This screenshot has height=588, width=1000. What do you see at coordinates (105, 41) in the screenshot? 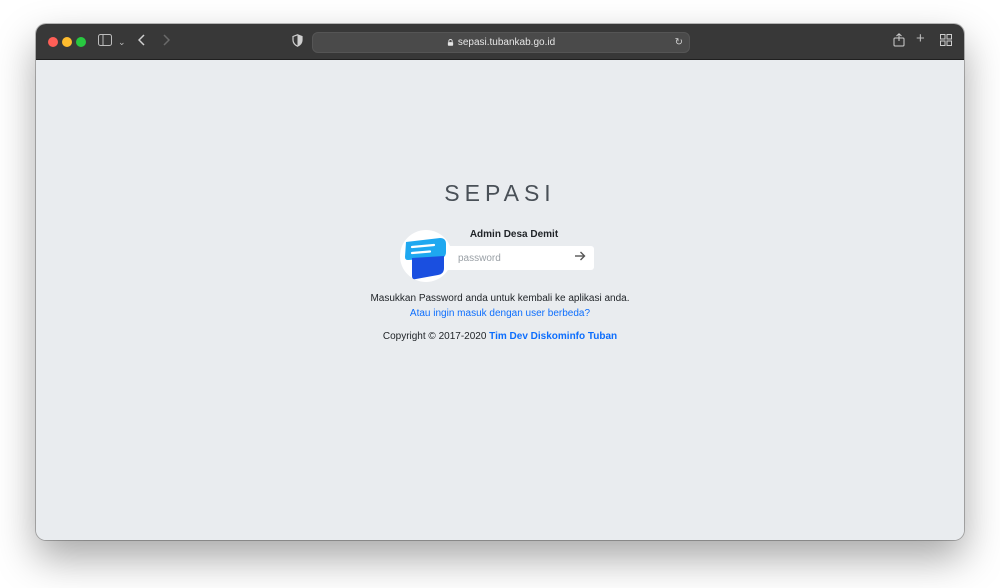
I see `sidebar-icon` at bounding box center [105, 41].